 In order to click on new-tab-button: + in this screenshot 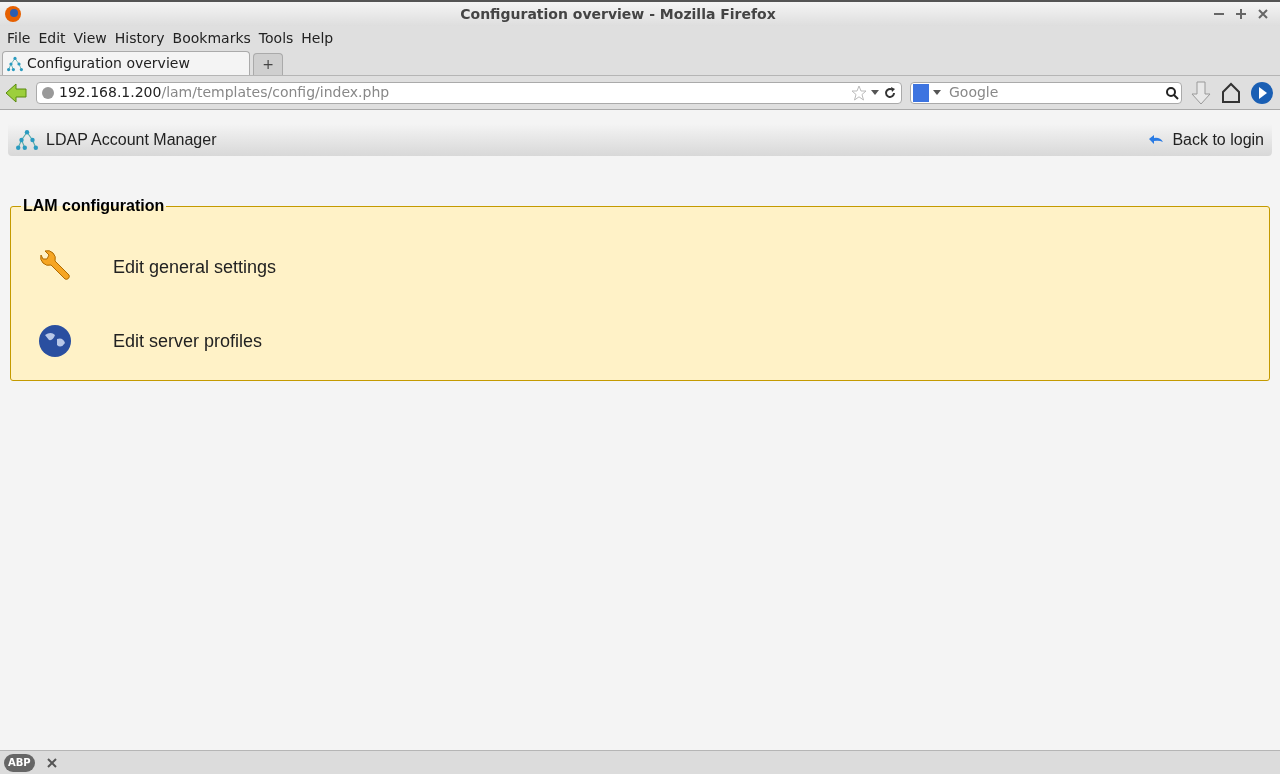, I will do `click(268, 64)`.